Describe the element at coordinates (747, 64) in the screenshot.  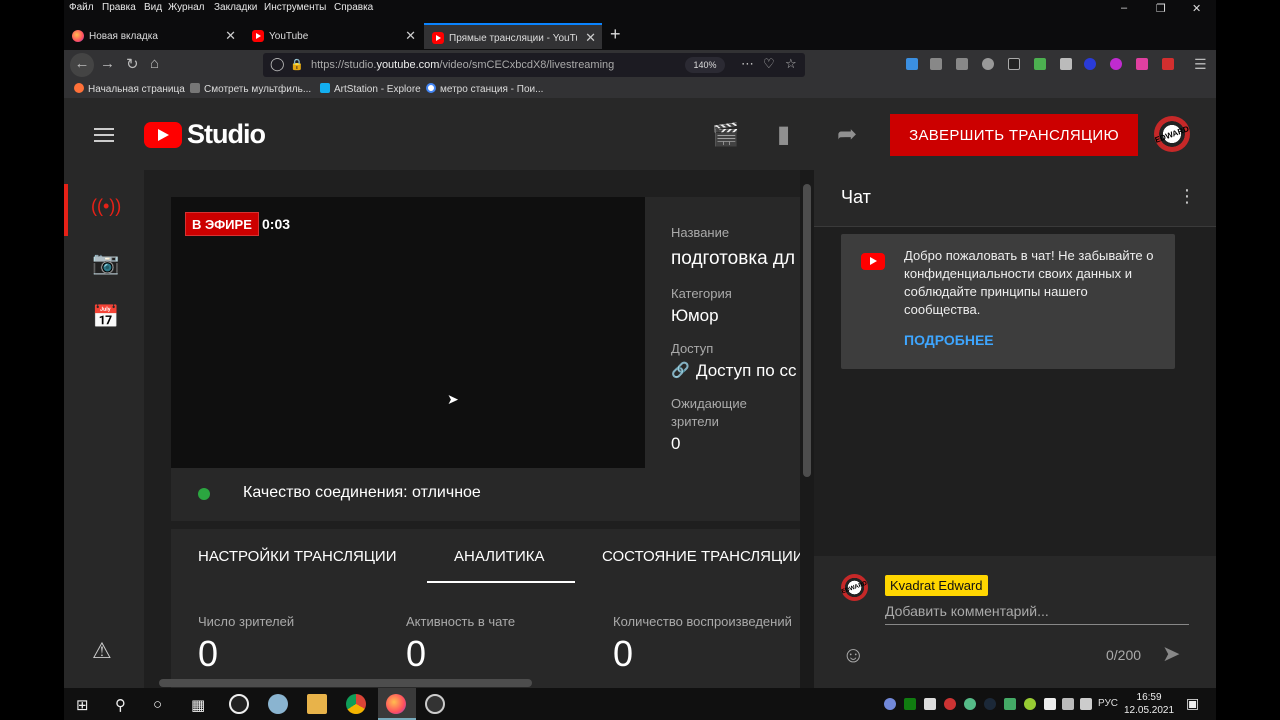
I see `page-actions-icon: ⋯` at that location.